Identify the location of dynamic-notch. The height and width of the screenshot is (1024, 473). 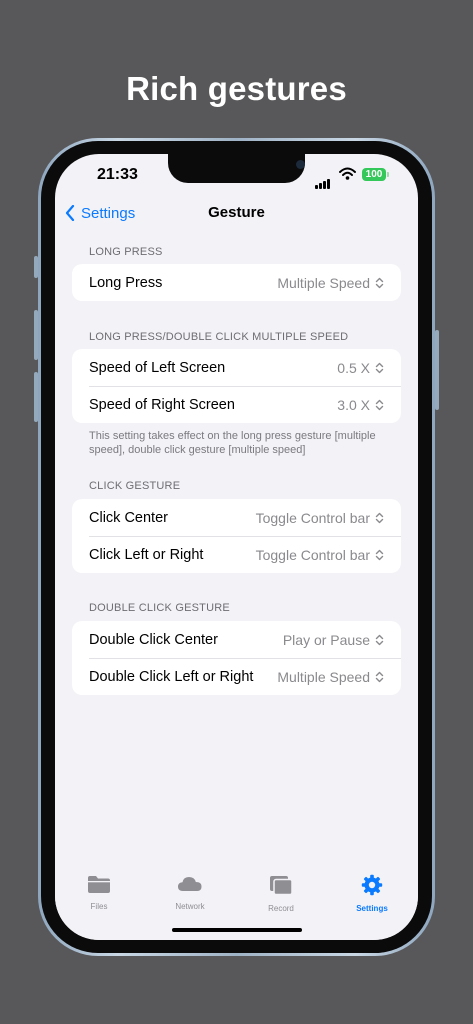
(236, 168).